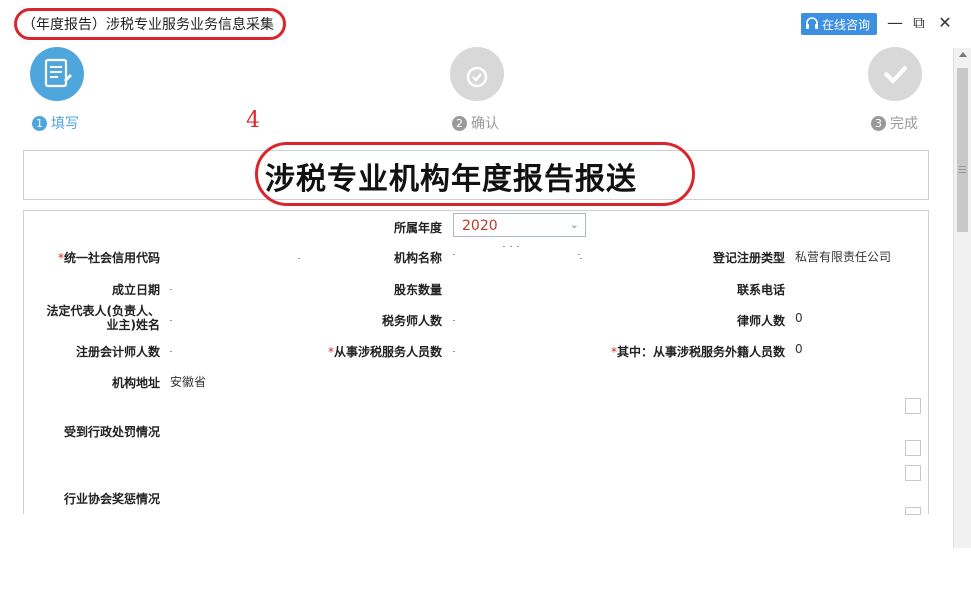 This screenshot has height=600, width=971. What do you see at coordinates (485, 24) in the screenshot?
I see `title-bar: （年度报告）涉税专业服务业务信息采集 在线咨询 — ⧉ ✕` at bounding box center [485, 24].